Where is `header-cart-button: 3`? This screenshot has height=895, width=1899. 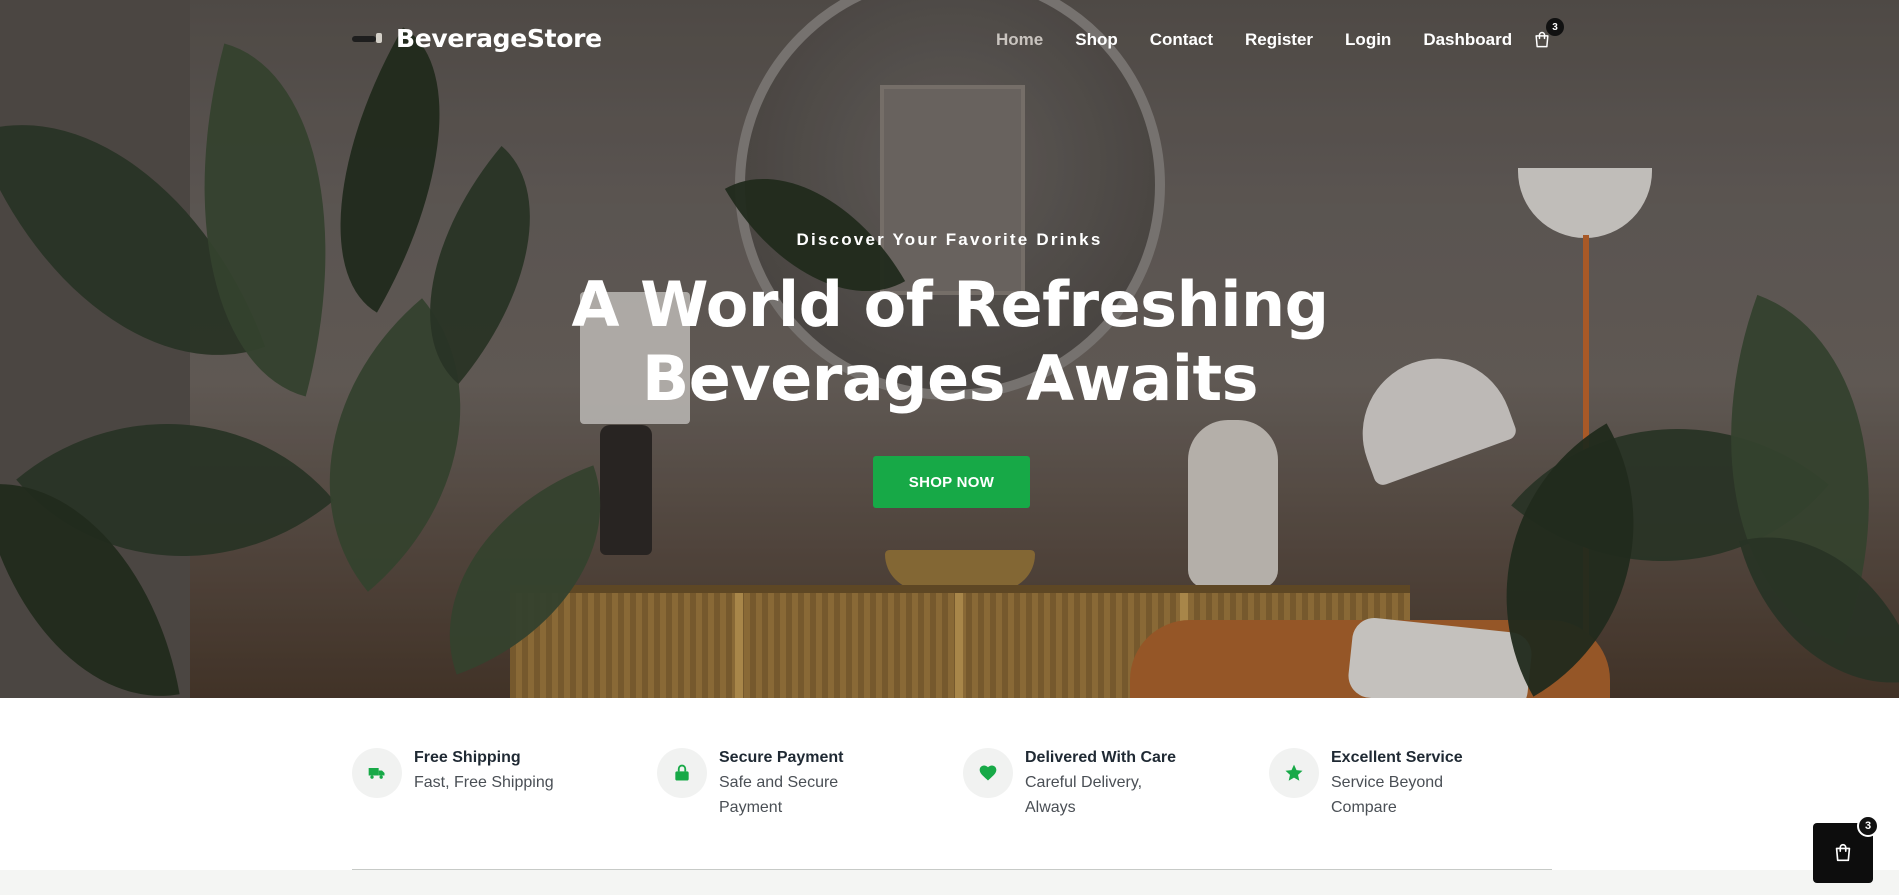 header-cart-button: 3 is located at coordinates (1548, 35).